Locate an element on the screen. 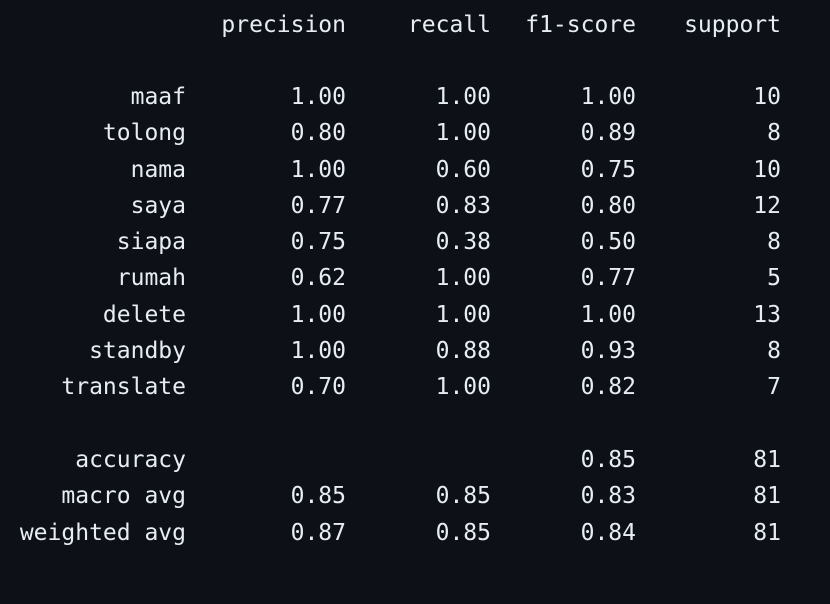 This screenshot has height=604, width=830. row-precision: 0.77 is located at coordinates (318, 206).